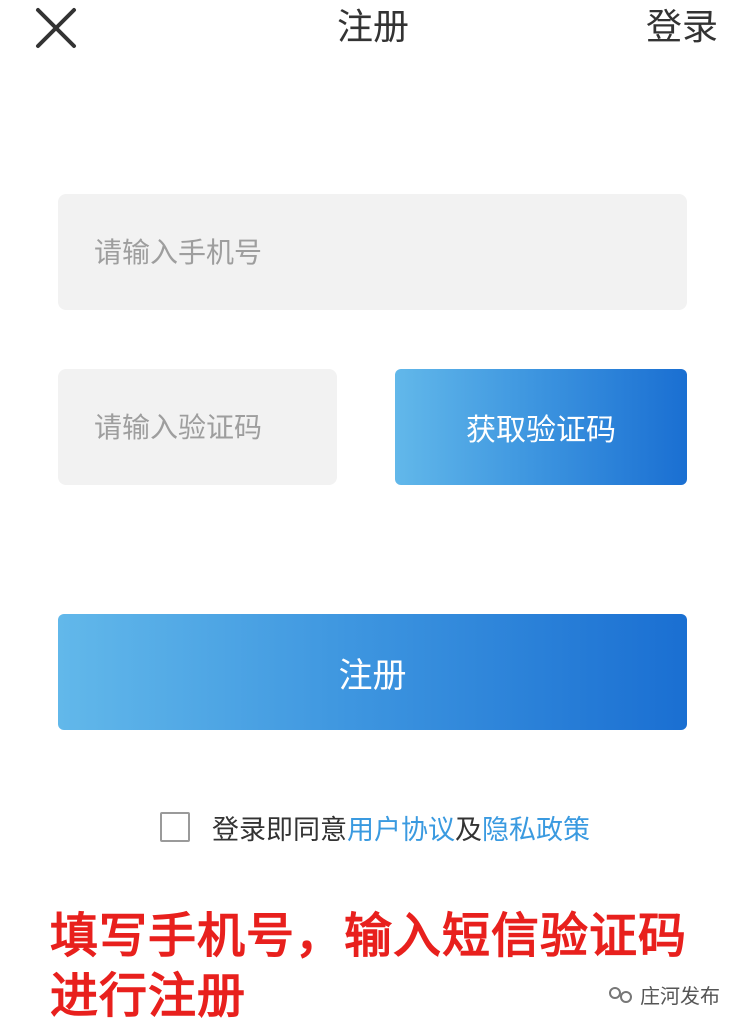 This screenshot has height=1026, width=746. I want to click on agreement-conjunction: 及, so click(468, 830).